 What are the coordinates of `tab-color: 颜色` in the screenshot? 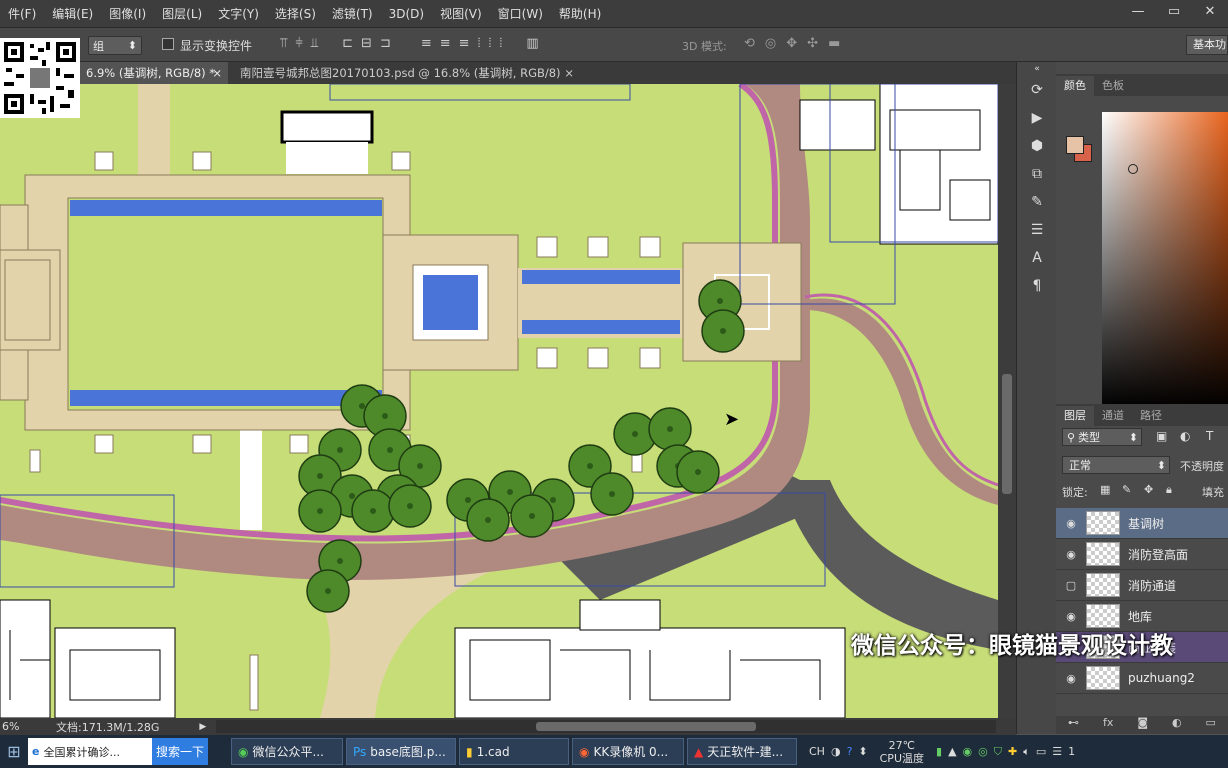 It's located at (1075, 86).